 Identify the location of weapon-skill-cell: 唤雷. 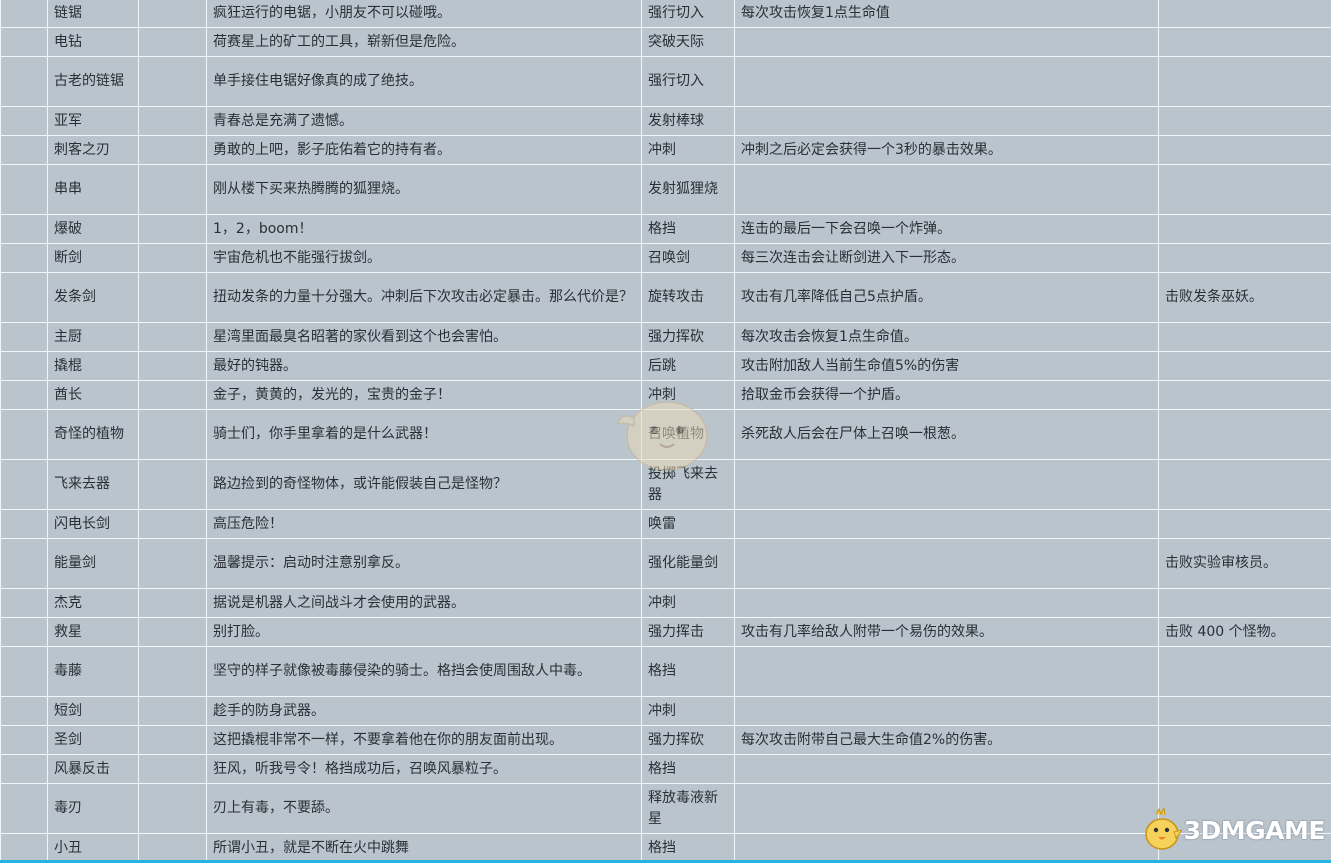
(688, 524).